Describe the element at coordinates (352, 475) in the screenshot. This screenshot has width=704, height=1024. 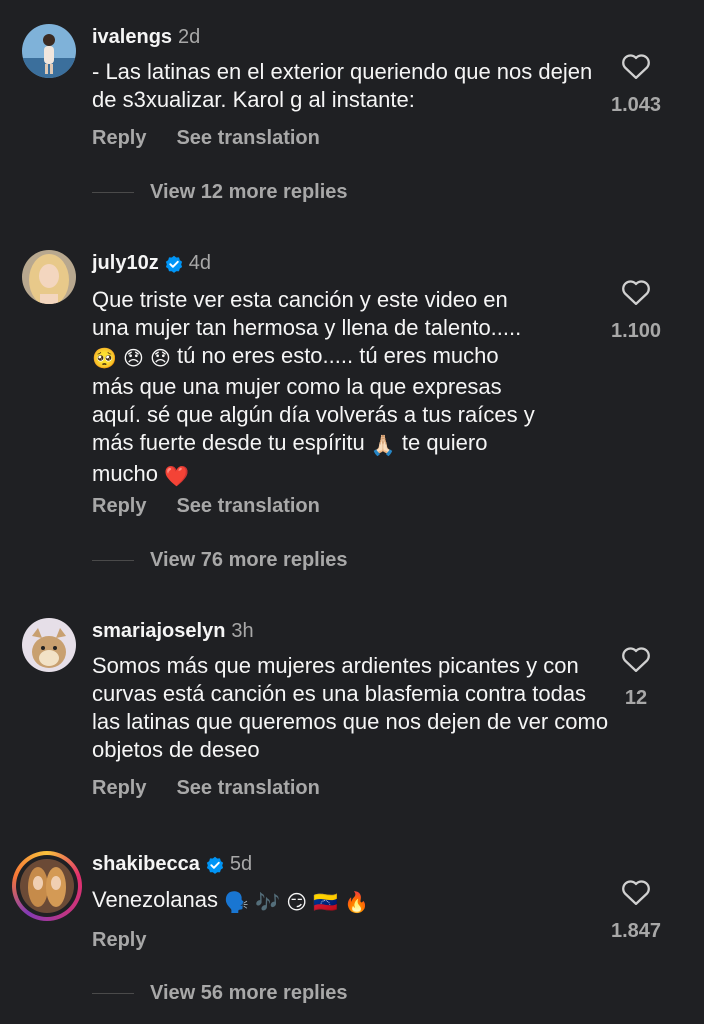
I see `text-line: mucho ❤️` at that location.